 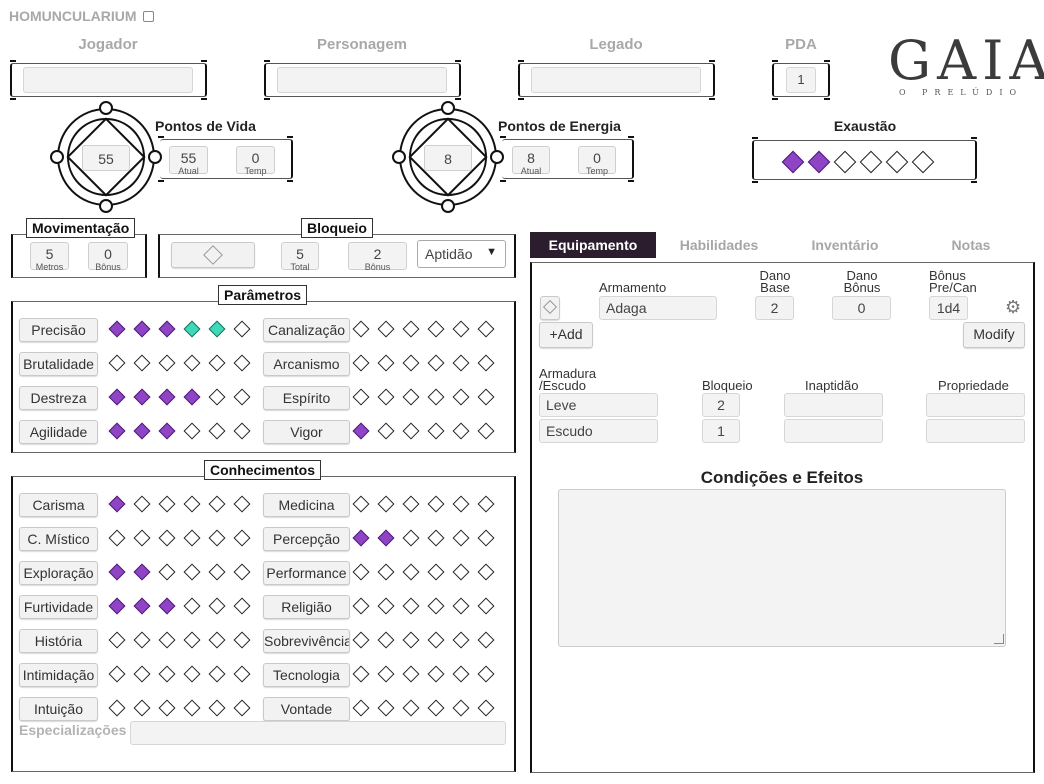 What do you see at coordinates (774, 308) in the screenshot?
I see `dano-base-input: 2` at bounding box center [774, 308].